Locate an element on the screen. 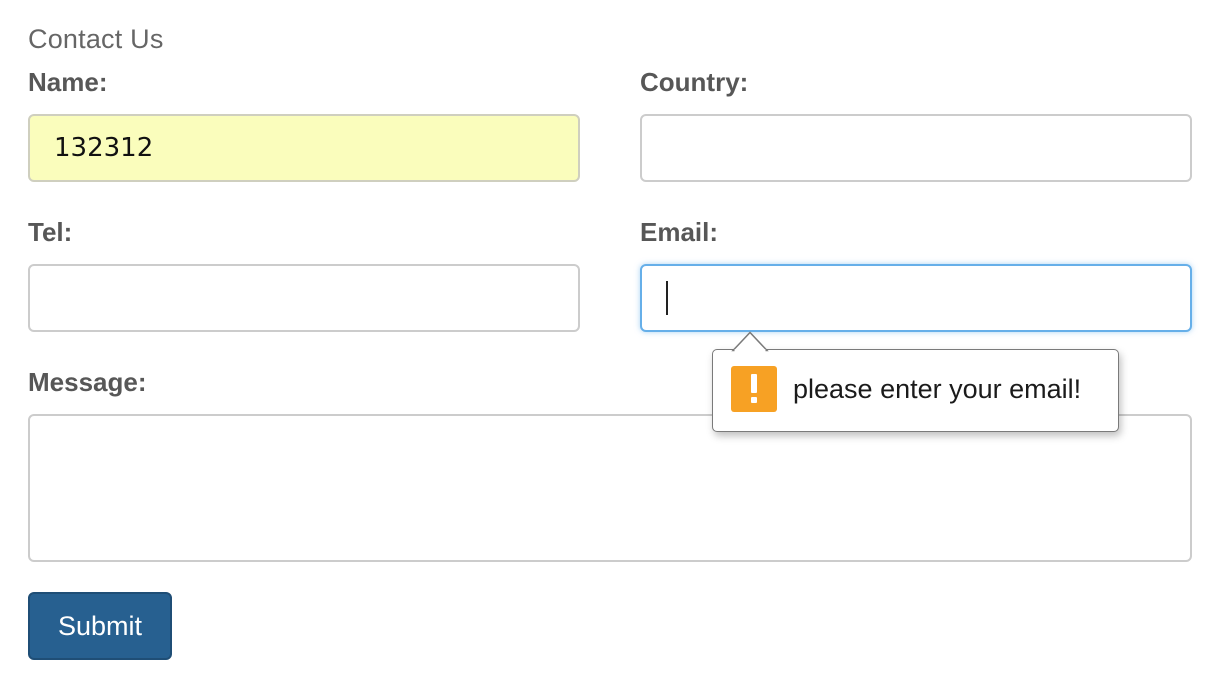 Image resolution: width=1212 pixels, height=694 pixels. validation-tooltip: please enter your email! is located at coordinates (915, 390).